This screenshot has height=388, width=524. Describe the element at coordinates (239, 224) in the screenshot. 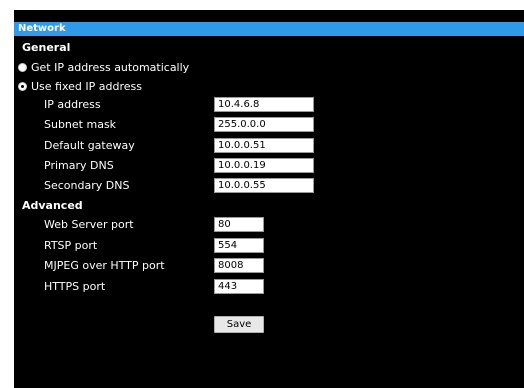

I see `web-server-port-input` at that location.